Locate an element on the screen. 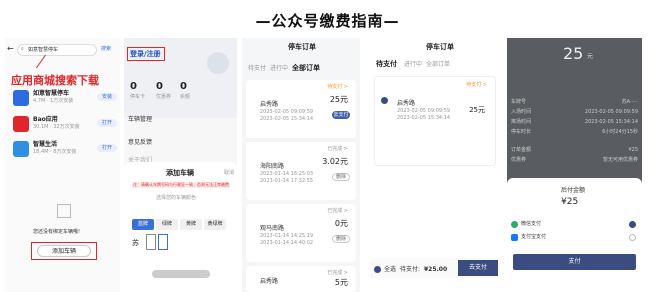 This screenshot has width=655, height=292. app-result-3: 智慧生活 18.4M · 8万次安装 打开 is located at coordinates (66, 152).